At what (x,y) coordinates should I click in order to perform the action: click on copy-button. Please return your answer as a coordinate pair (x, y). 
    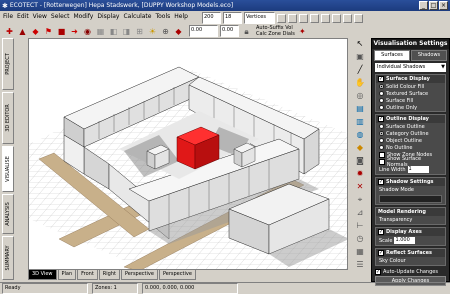
    Looking at the image, I should click on (303, 18).